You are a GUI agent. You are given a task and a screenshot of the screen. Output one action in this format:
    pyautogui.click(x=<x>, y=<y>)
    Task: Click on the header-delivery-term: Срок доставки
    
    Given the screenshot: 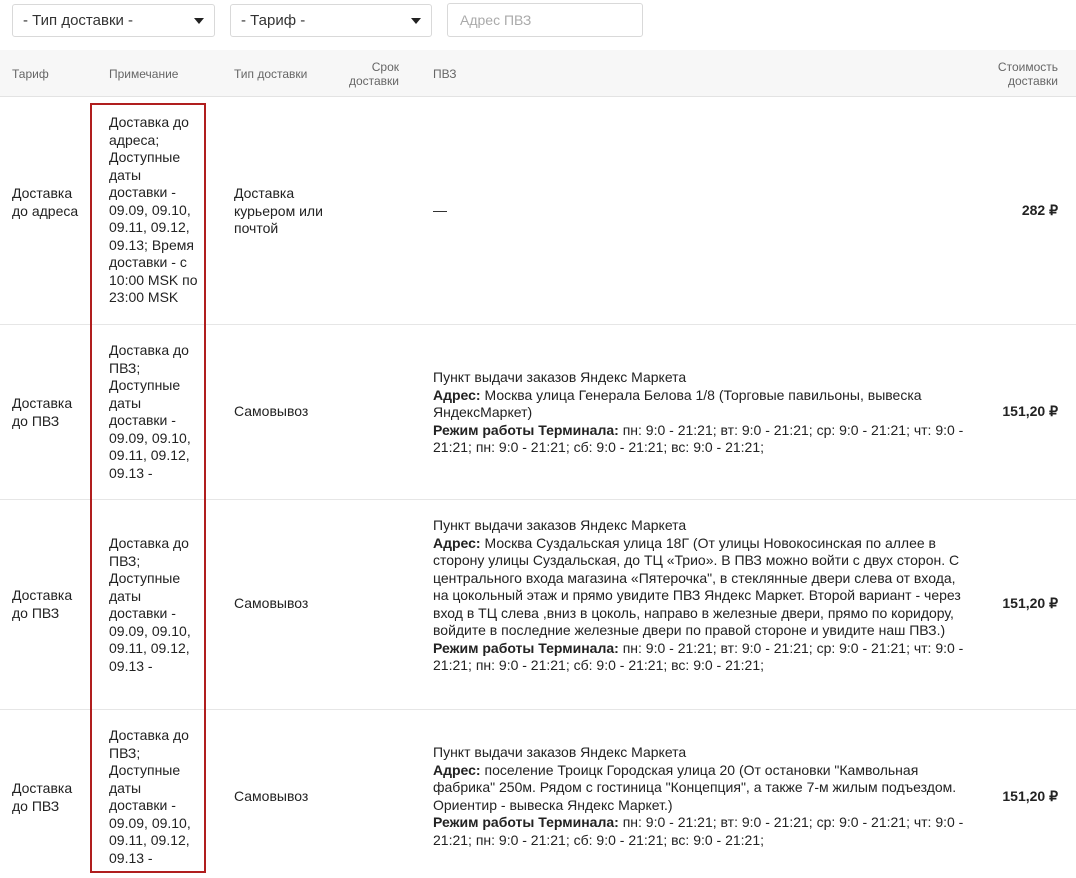 What is the action you would take?
    pyautogui.click(x=369, y=74)
    